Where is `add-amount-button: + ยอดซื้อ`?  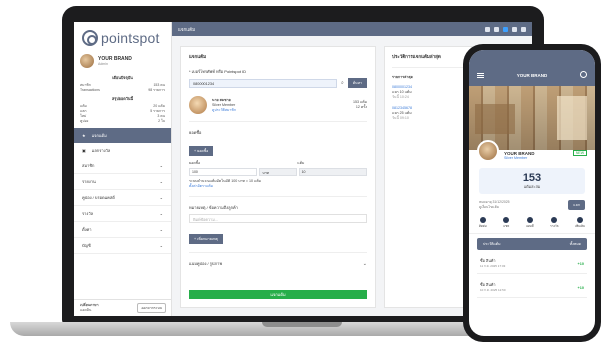
add-amount-button: + ยอดซื้อ is located at coordinates (201, 151).